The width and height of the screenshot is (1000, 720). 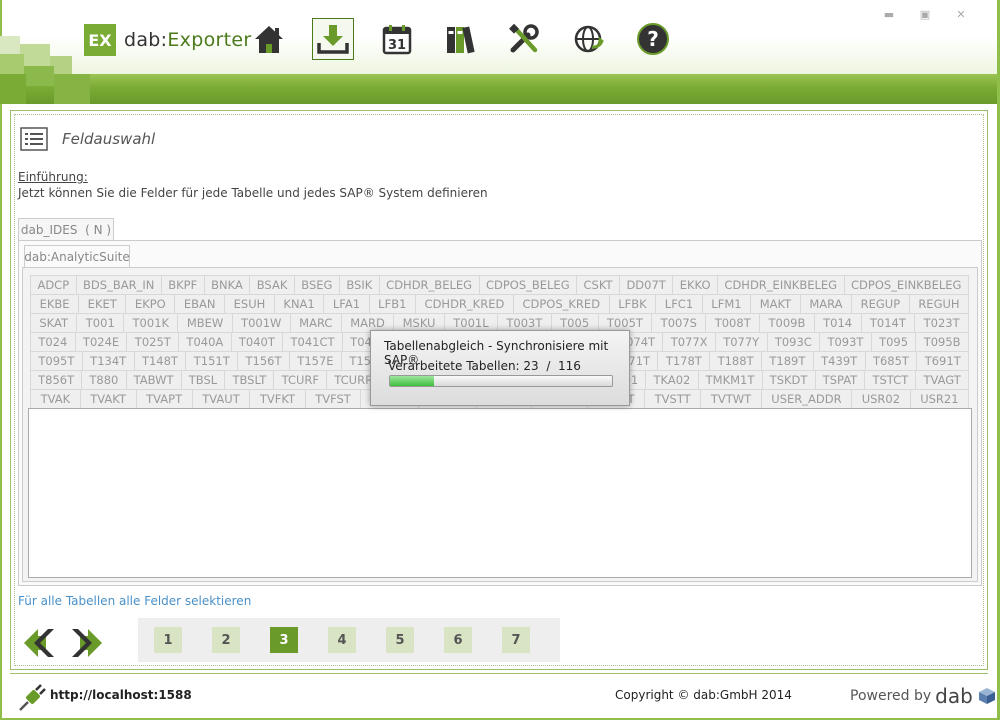 What do you see at coordinates (227, 285) in the screenshot?
I see `table-name-cell: BNKA` at bounding box center [227, 285].